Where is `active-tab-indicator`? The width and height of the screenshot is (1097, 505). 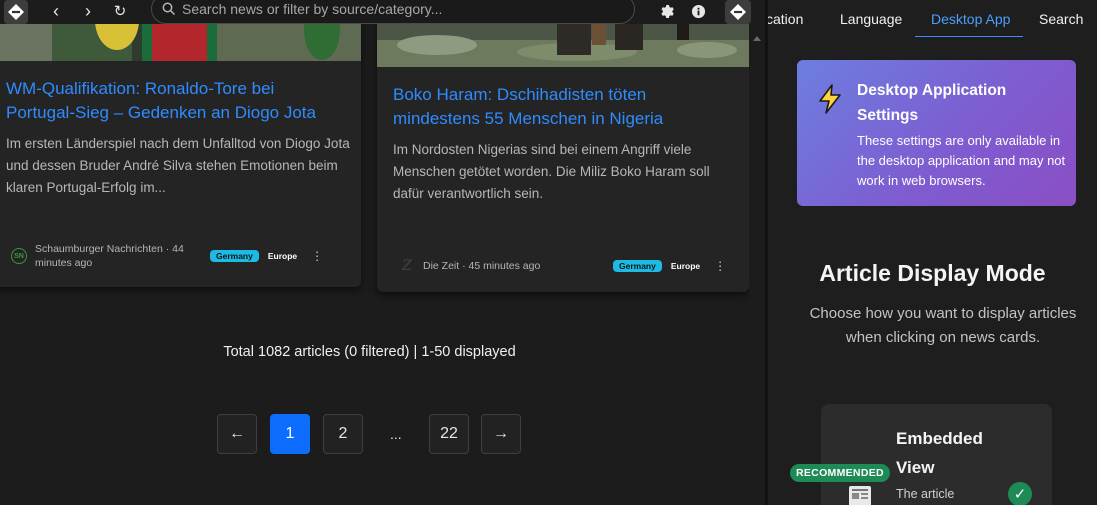
active-tab-indicator is located at coordinates (969, 36).